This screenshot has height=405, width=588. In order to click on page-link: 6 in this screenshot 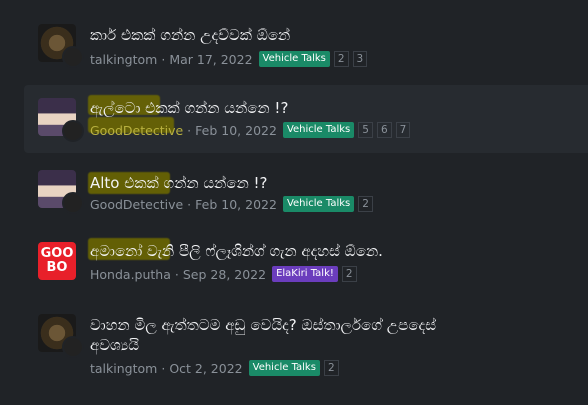, I will do `click(384, 130)`.